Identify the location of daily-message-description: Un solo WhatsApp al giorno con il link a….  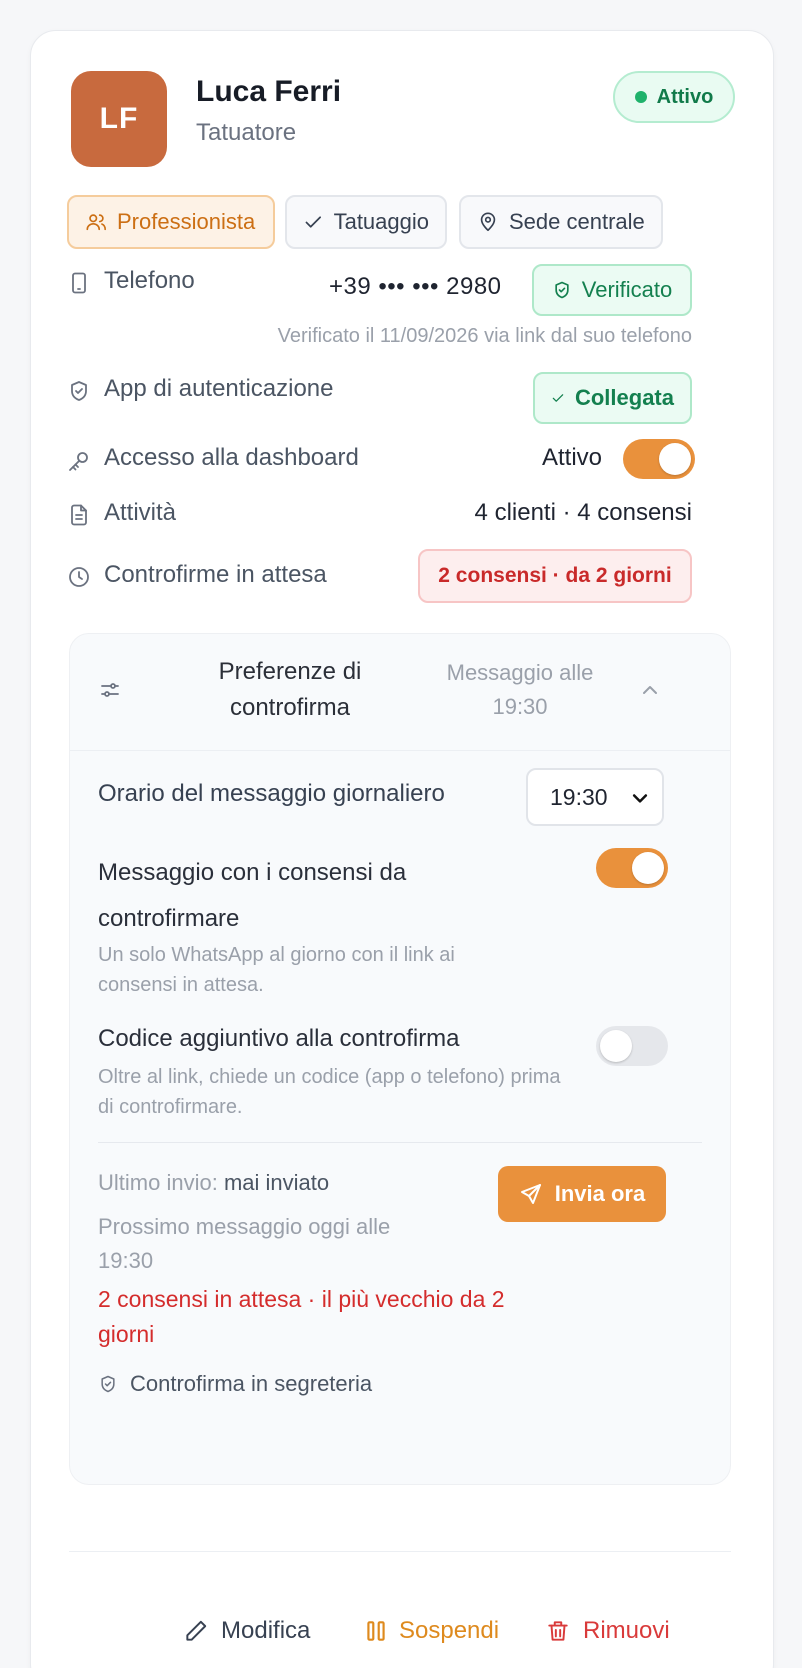
(276, 970).